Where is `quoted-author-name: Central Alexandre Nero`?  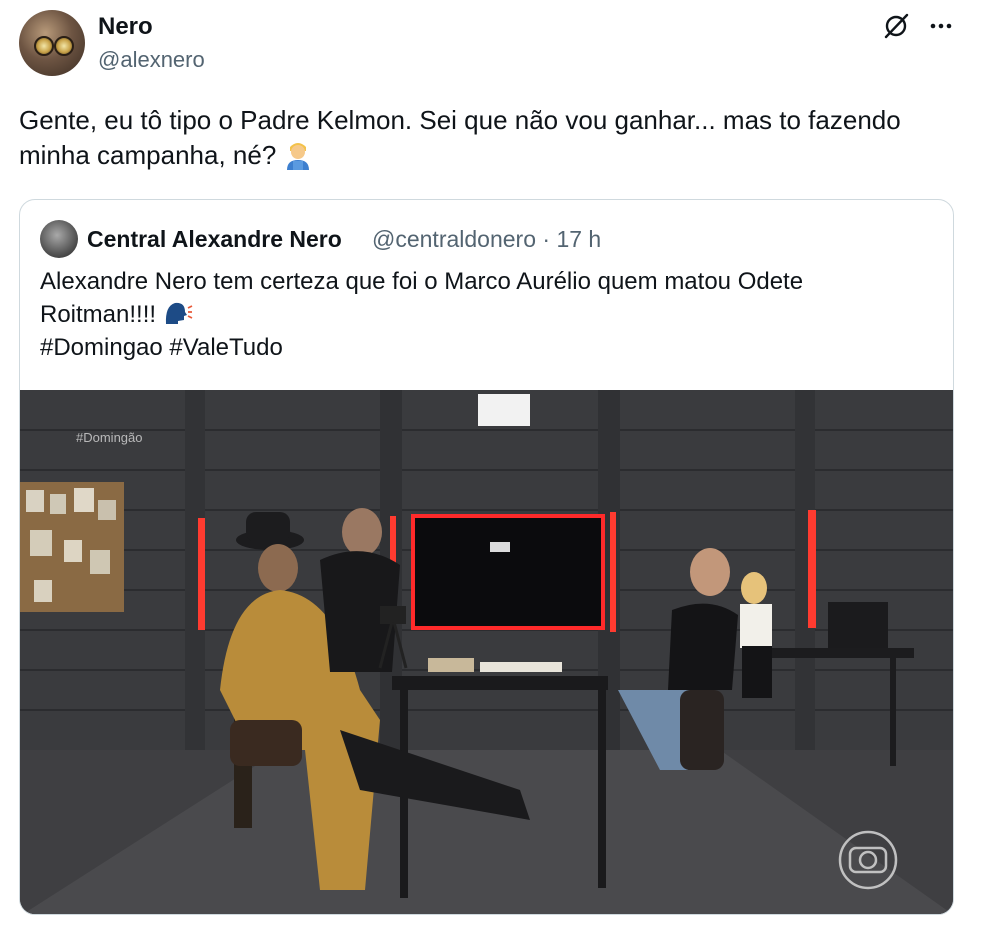
quoted-author-name: Central Alexandre Nero is located at coordinates (214, 239).